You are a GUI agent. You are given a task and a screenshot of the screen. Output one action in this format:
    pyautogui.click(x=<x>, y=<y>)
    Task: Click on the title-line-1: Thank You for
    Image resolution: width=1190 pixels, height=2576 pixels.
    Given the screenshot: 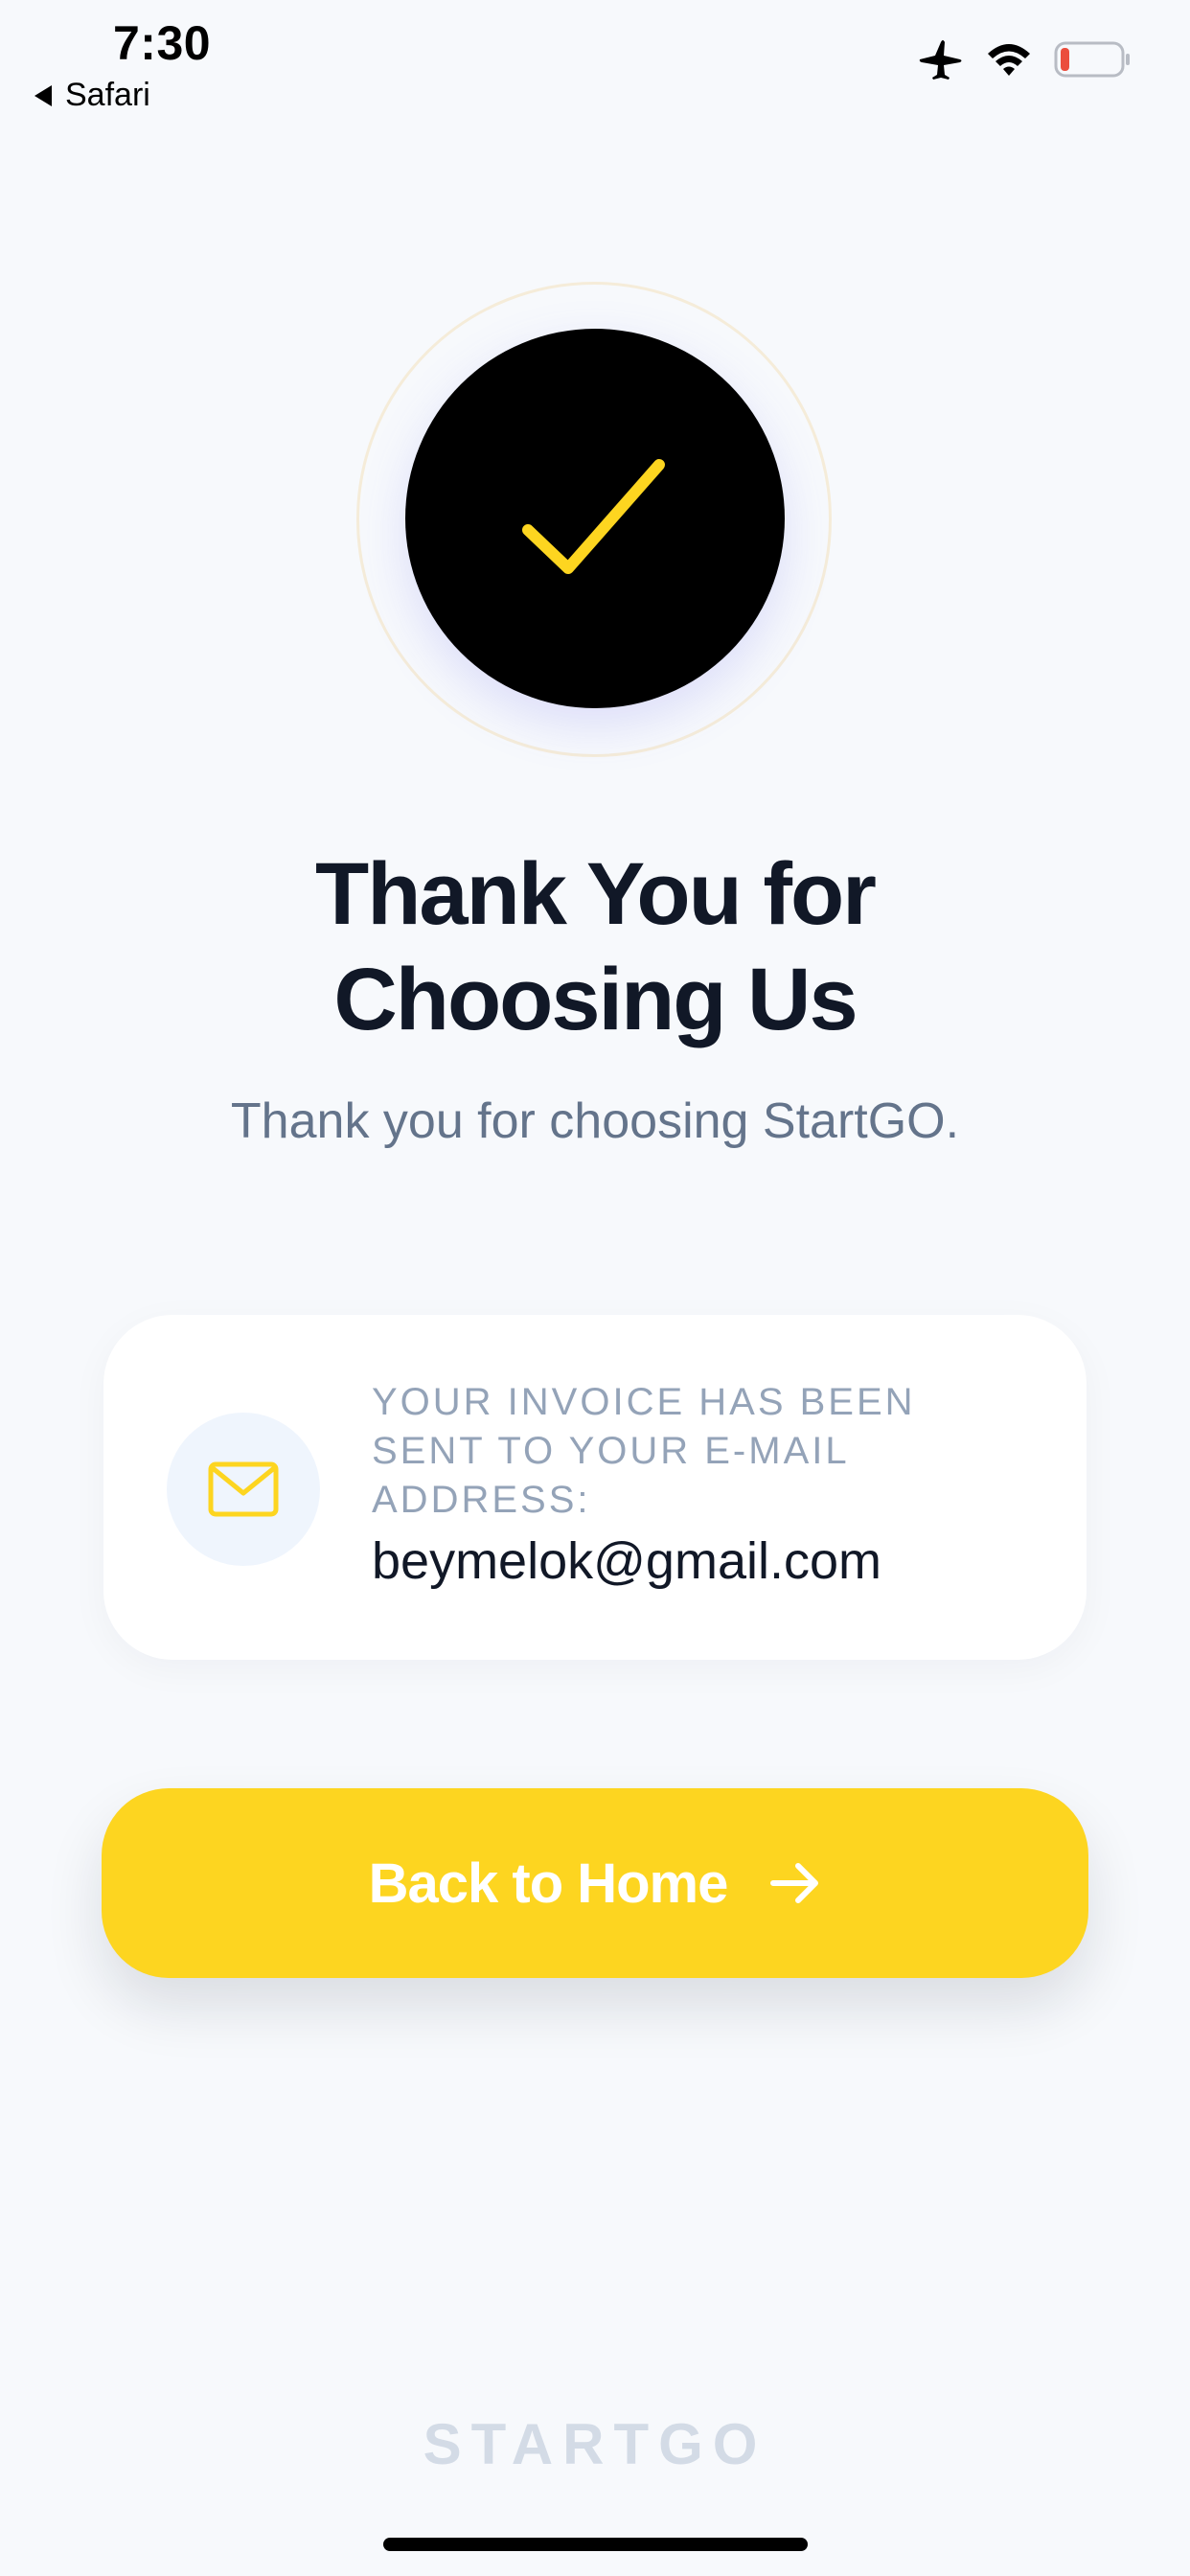 What is the action you would take?
    pyautogui.click(x=596, y=894)
    